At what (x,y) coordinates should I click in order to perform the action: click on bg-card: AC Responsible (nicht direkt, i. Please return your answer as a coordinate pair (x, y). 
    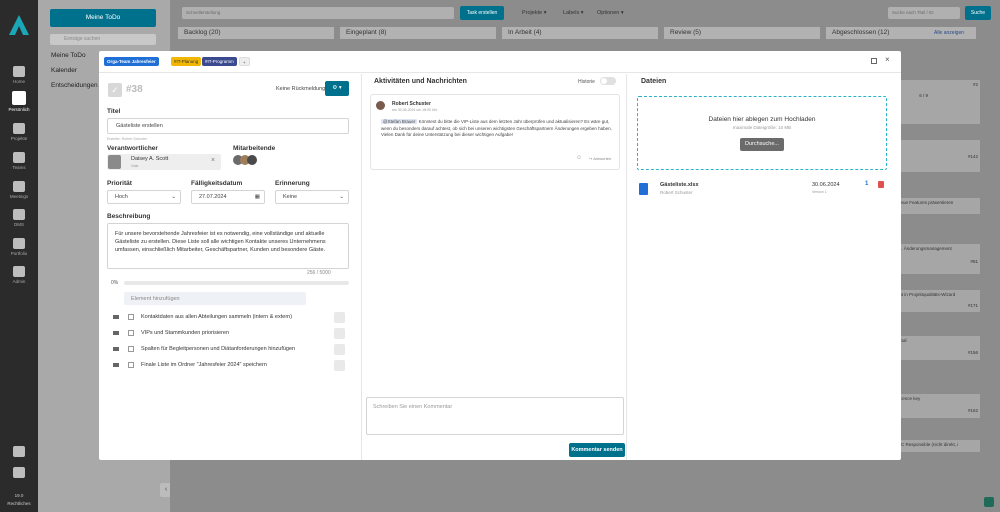
    Looking at the image, I should click on (938, 446).